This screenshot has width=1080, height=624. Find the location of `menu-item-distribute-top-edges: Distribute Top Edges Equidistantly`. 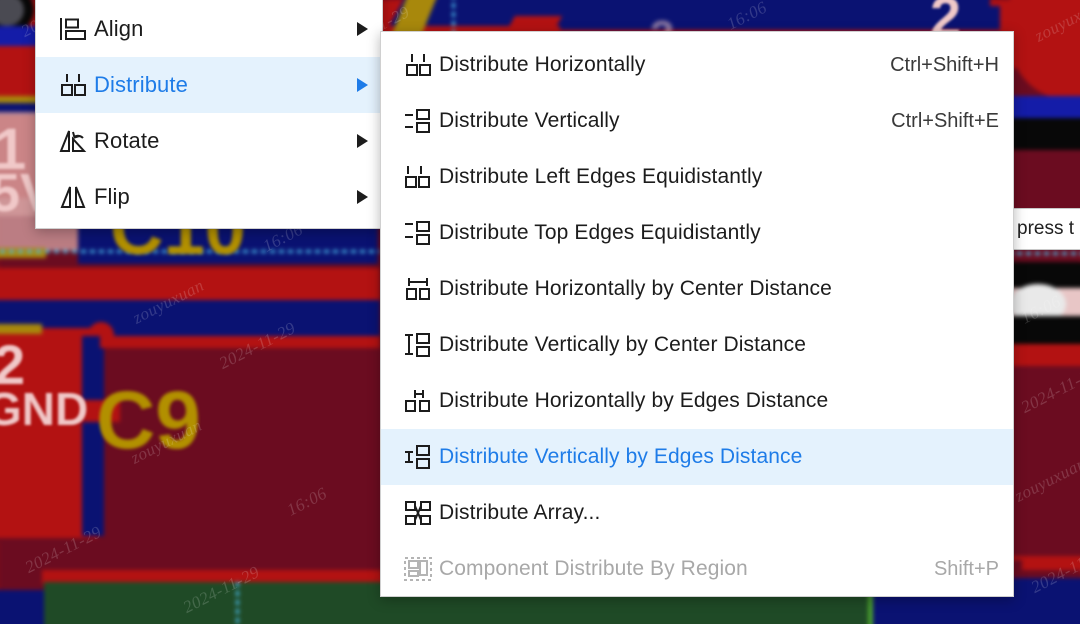

menu-item-distribute-top-edges: Distribute Top Edges Equidistantly is located at coordinates (697, 233).